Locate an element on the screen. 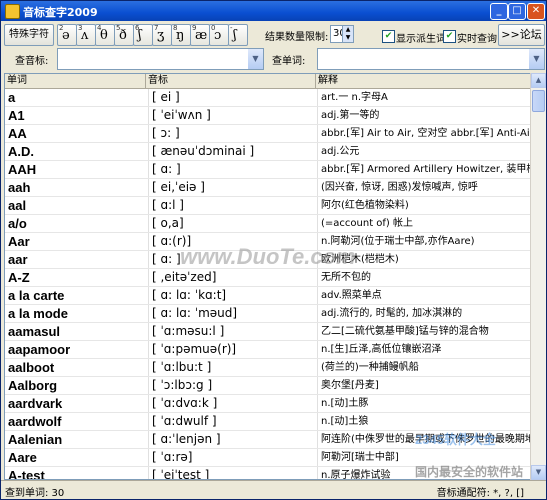 The image size is (547, 500). cell-phonetic: [ ,eitəˈzed] is located at coordinates (233, 277).